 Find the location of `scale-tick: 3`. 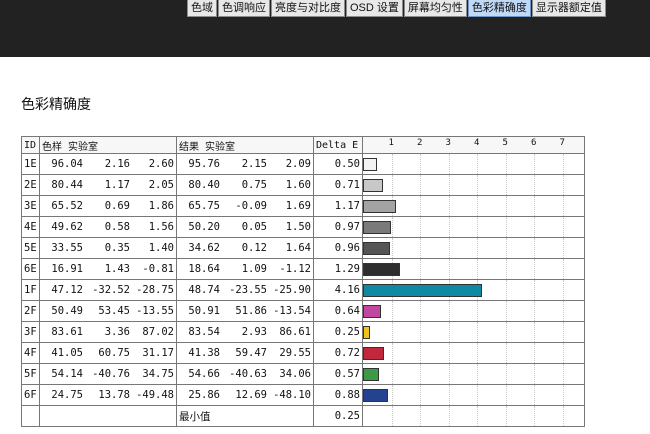

scale-tick: 3 is located at coordinates (448, 143).